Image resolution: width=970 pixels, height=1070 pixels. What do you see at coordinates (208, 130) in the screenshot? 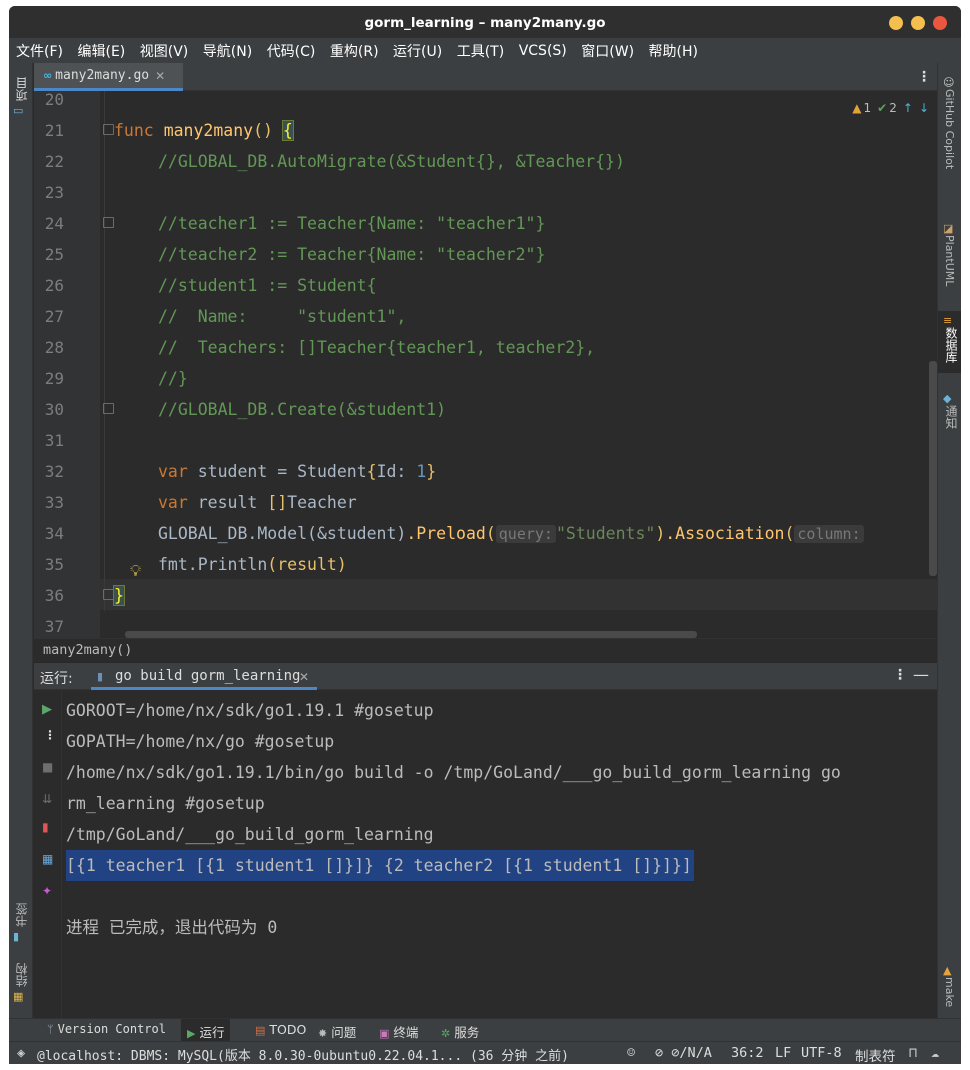
I see `code-func-name: many2many` at bounding box center [208, 130].